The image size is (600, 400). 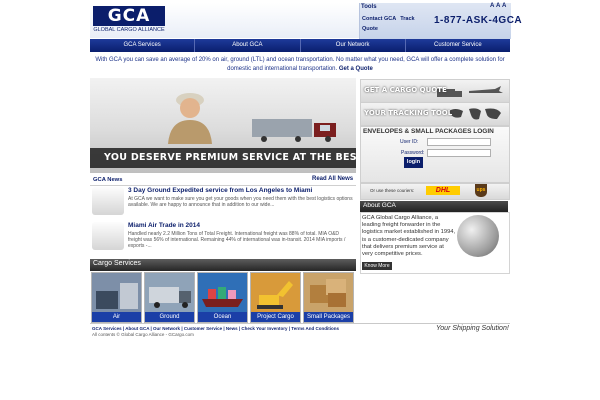 I want to click on logo-subtitle: GLOBAL CARGO ALLIANCE, so click(x=129, y=30).